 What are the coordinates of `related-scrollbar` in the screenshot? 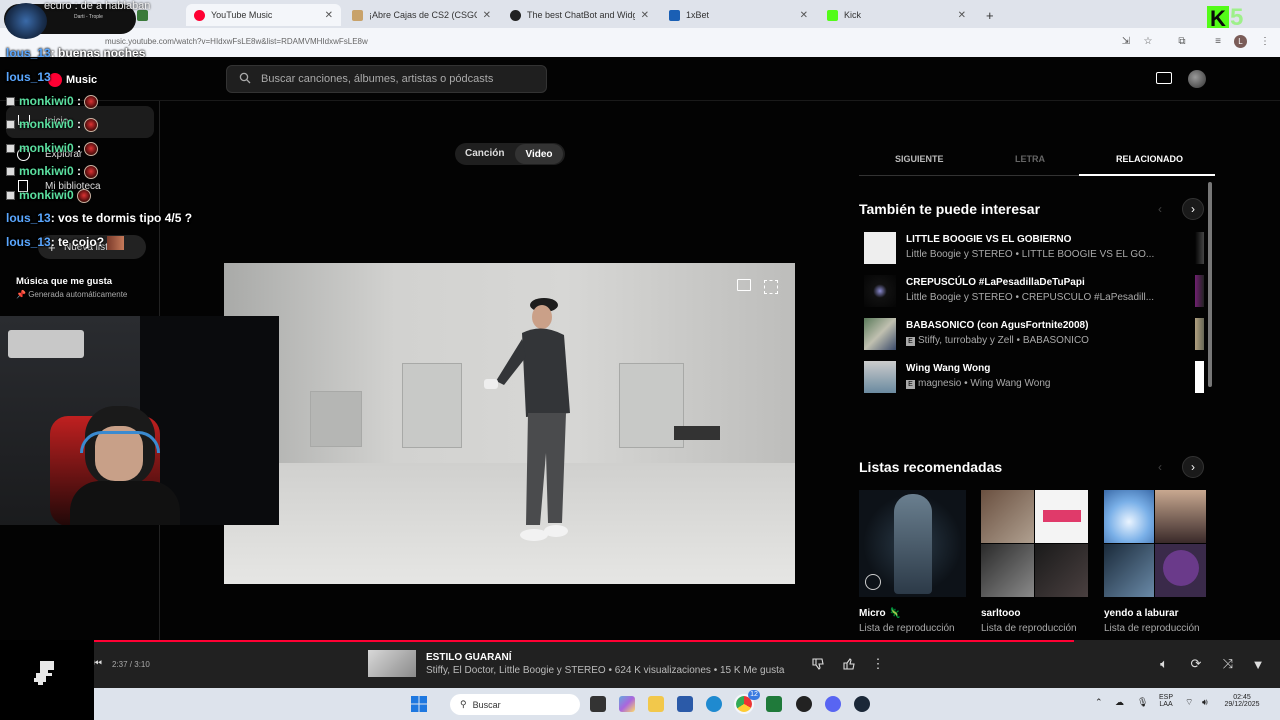 It's located at (1210, 284).